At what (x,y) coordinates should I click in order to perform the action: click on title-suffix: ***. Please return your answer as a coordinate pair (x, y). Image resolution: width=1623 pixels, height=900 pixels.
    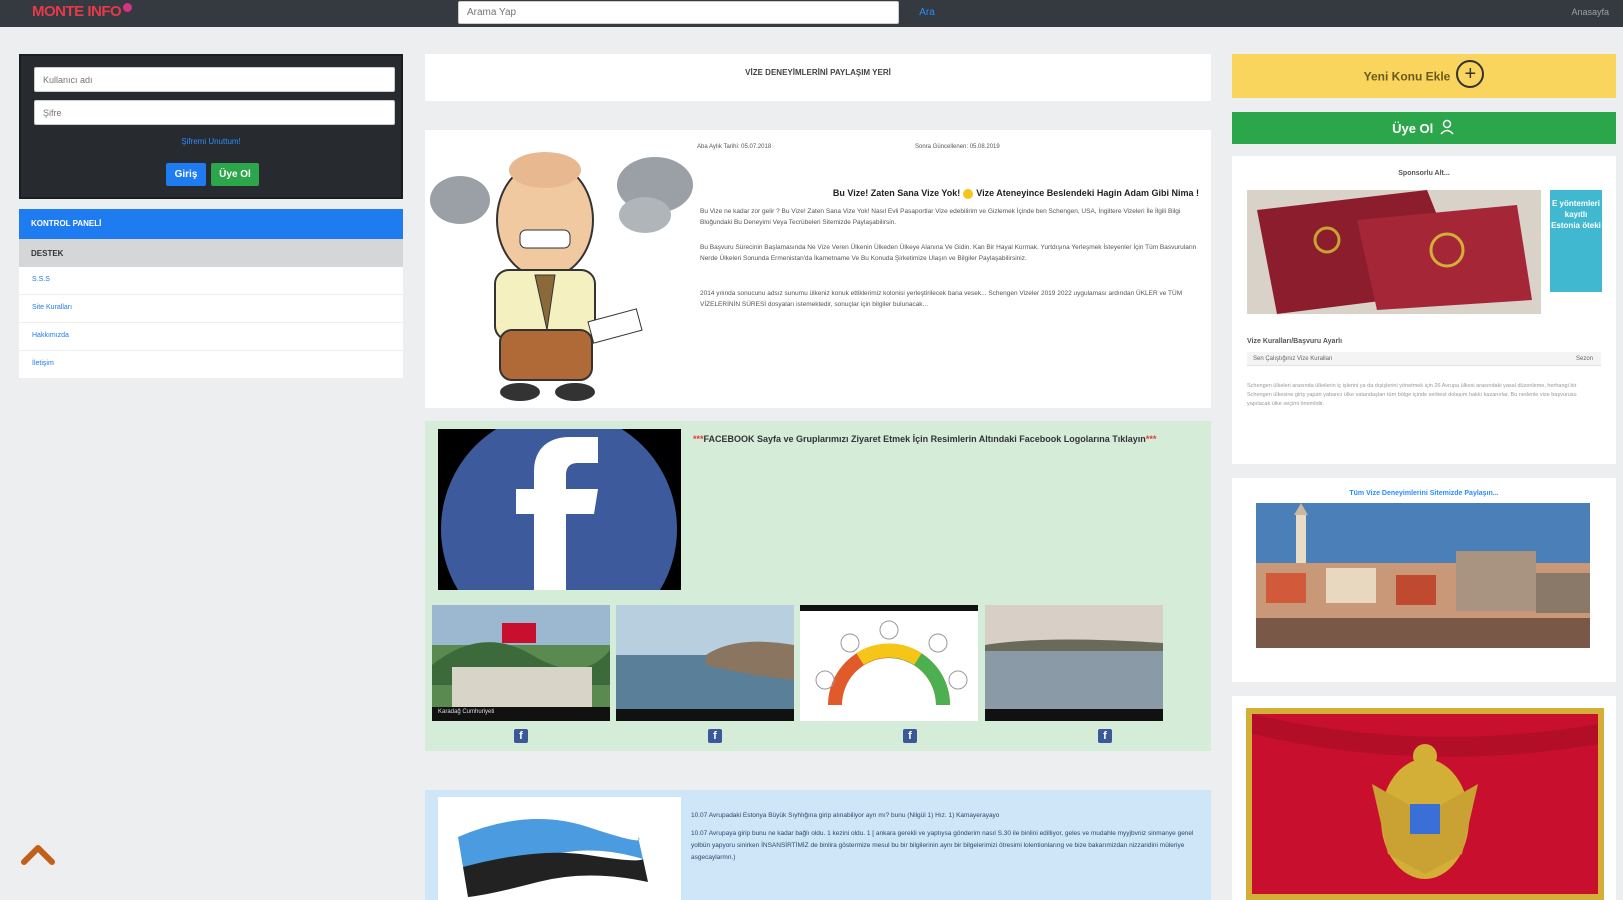
    Looking at the image, I should click on (1151, 439).